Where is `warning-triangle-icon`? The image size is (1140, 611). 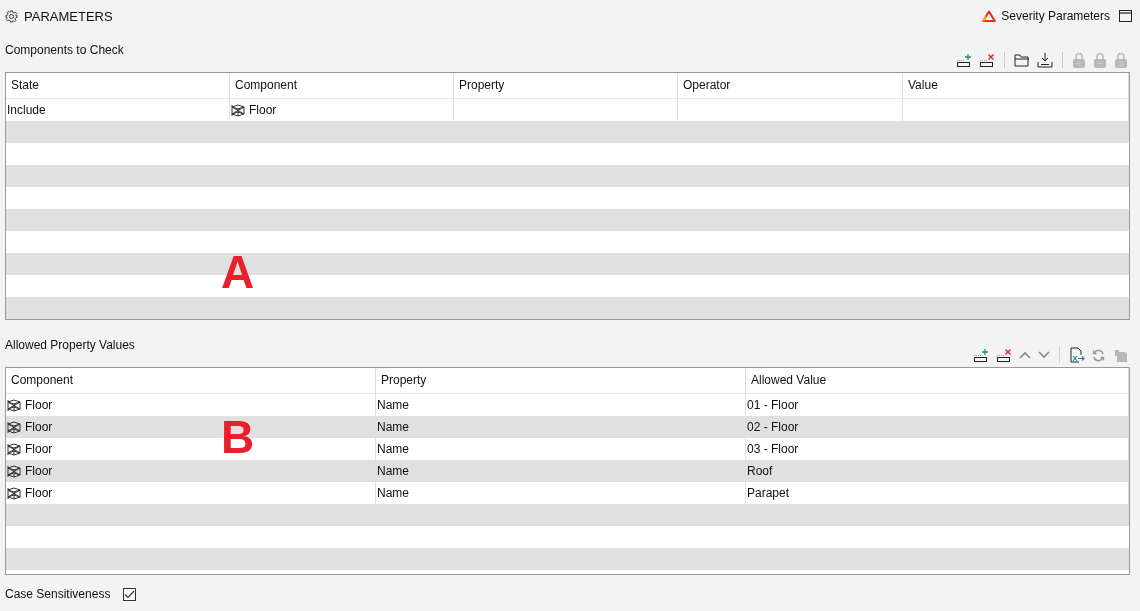 warning-triangle-icon is located at coordinates (989, 16).